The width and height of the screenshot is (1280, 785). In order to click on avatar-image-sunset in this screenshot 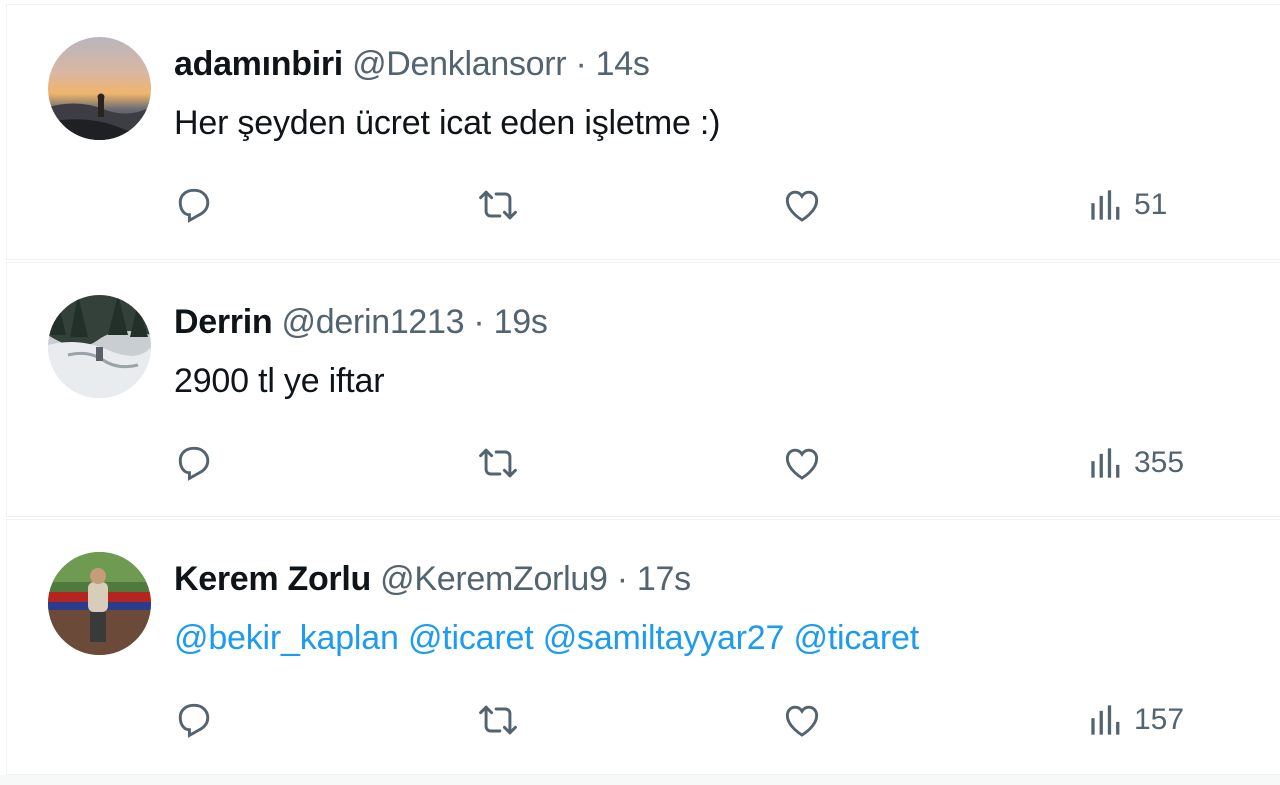, I will do `click(99, 88)`.